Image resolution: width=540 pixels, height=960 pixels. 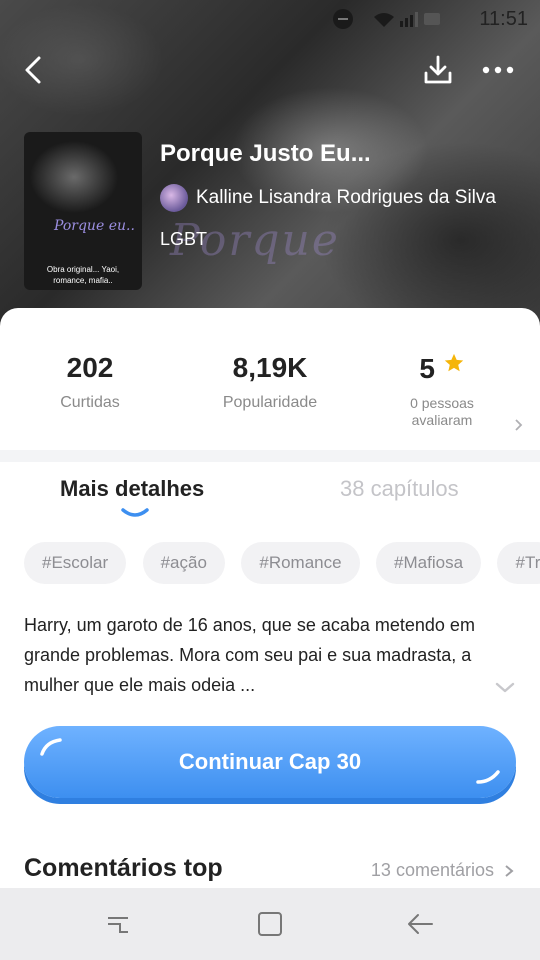 What do you see at coordinates (422, 924) in the screenshot?
I see `back-nav-icon` at bounding box center [422, 924].